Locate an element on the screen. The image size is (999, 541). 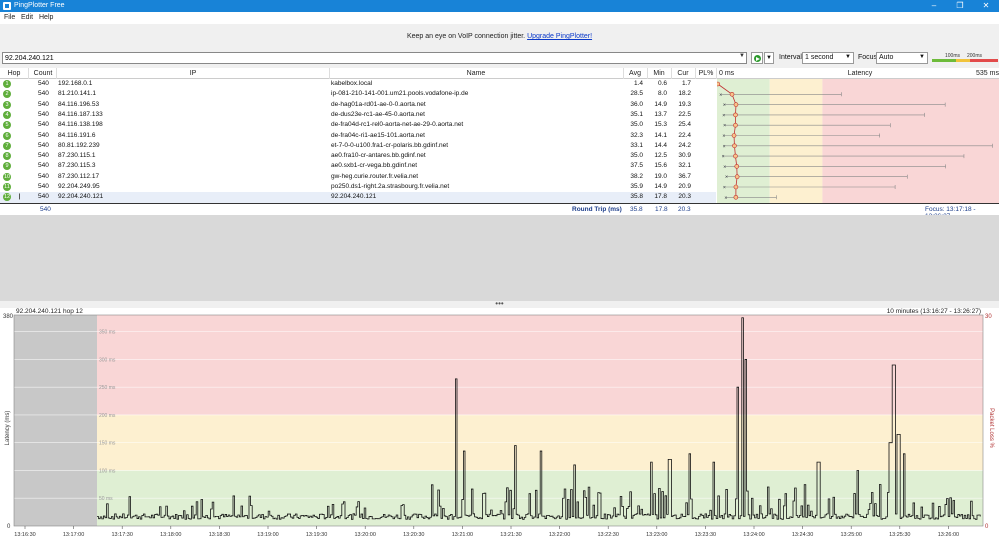
cell-cur: 1.7 is located at coordinates (686, 83).